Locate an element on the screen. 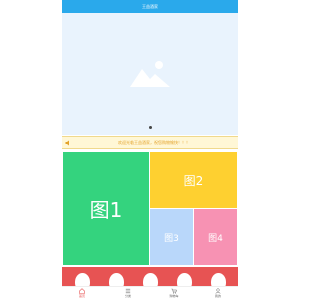 Image resolution: width=320 pixels, height=301 pixels. bottom-tabbar: 首页 分类 购物车 我的 is located at coordinates (150, 293).